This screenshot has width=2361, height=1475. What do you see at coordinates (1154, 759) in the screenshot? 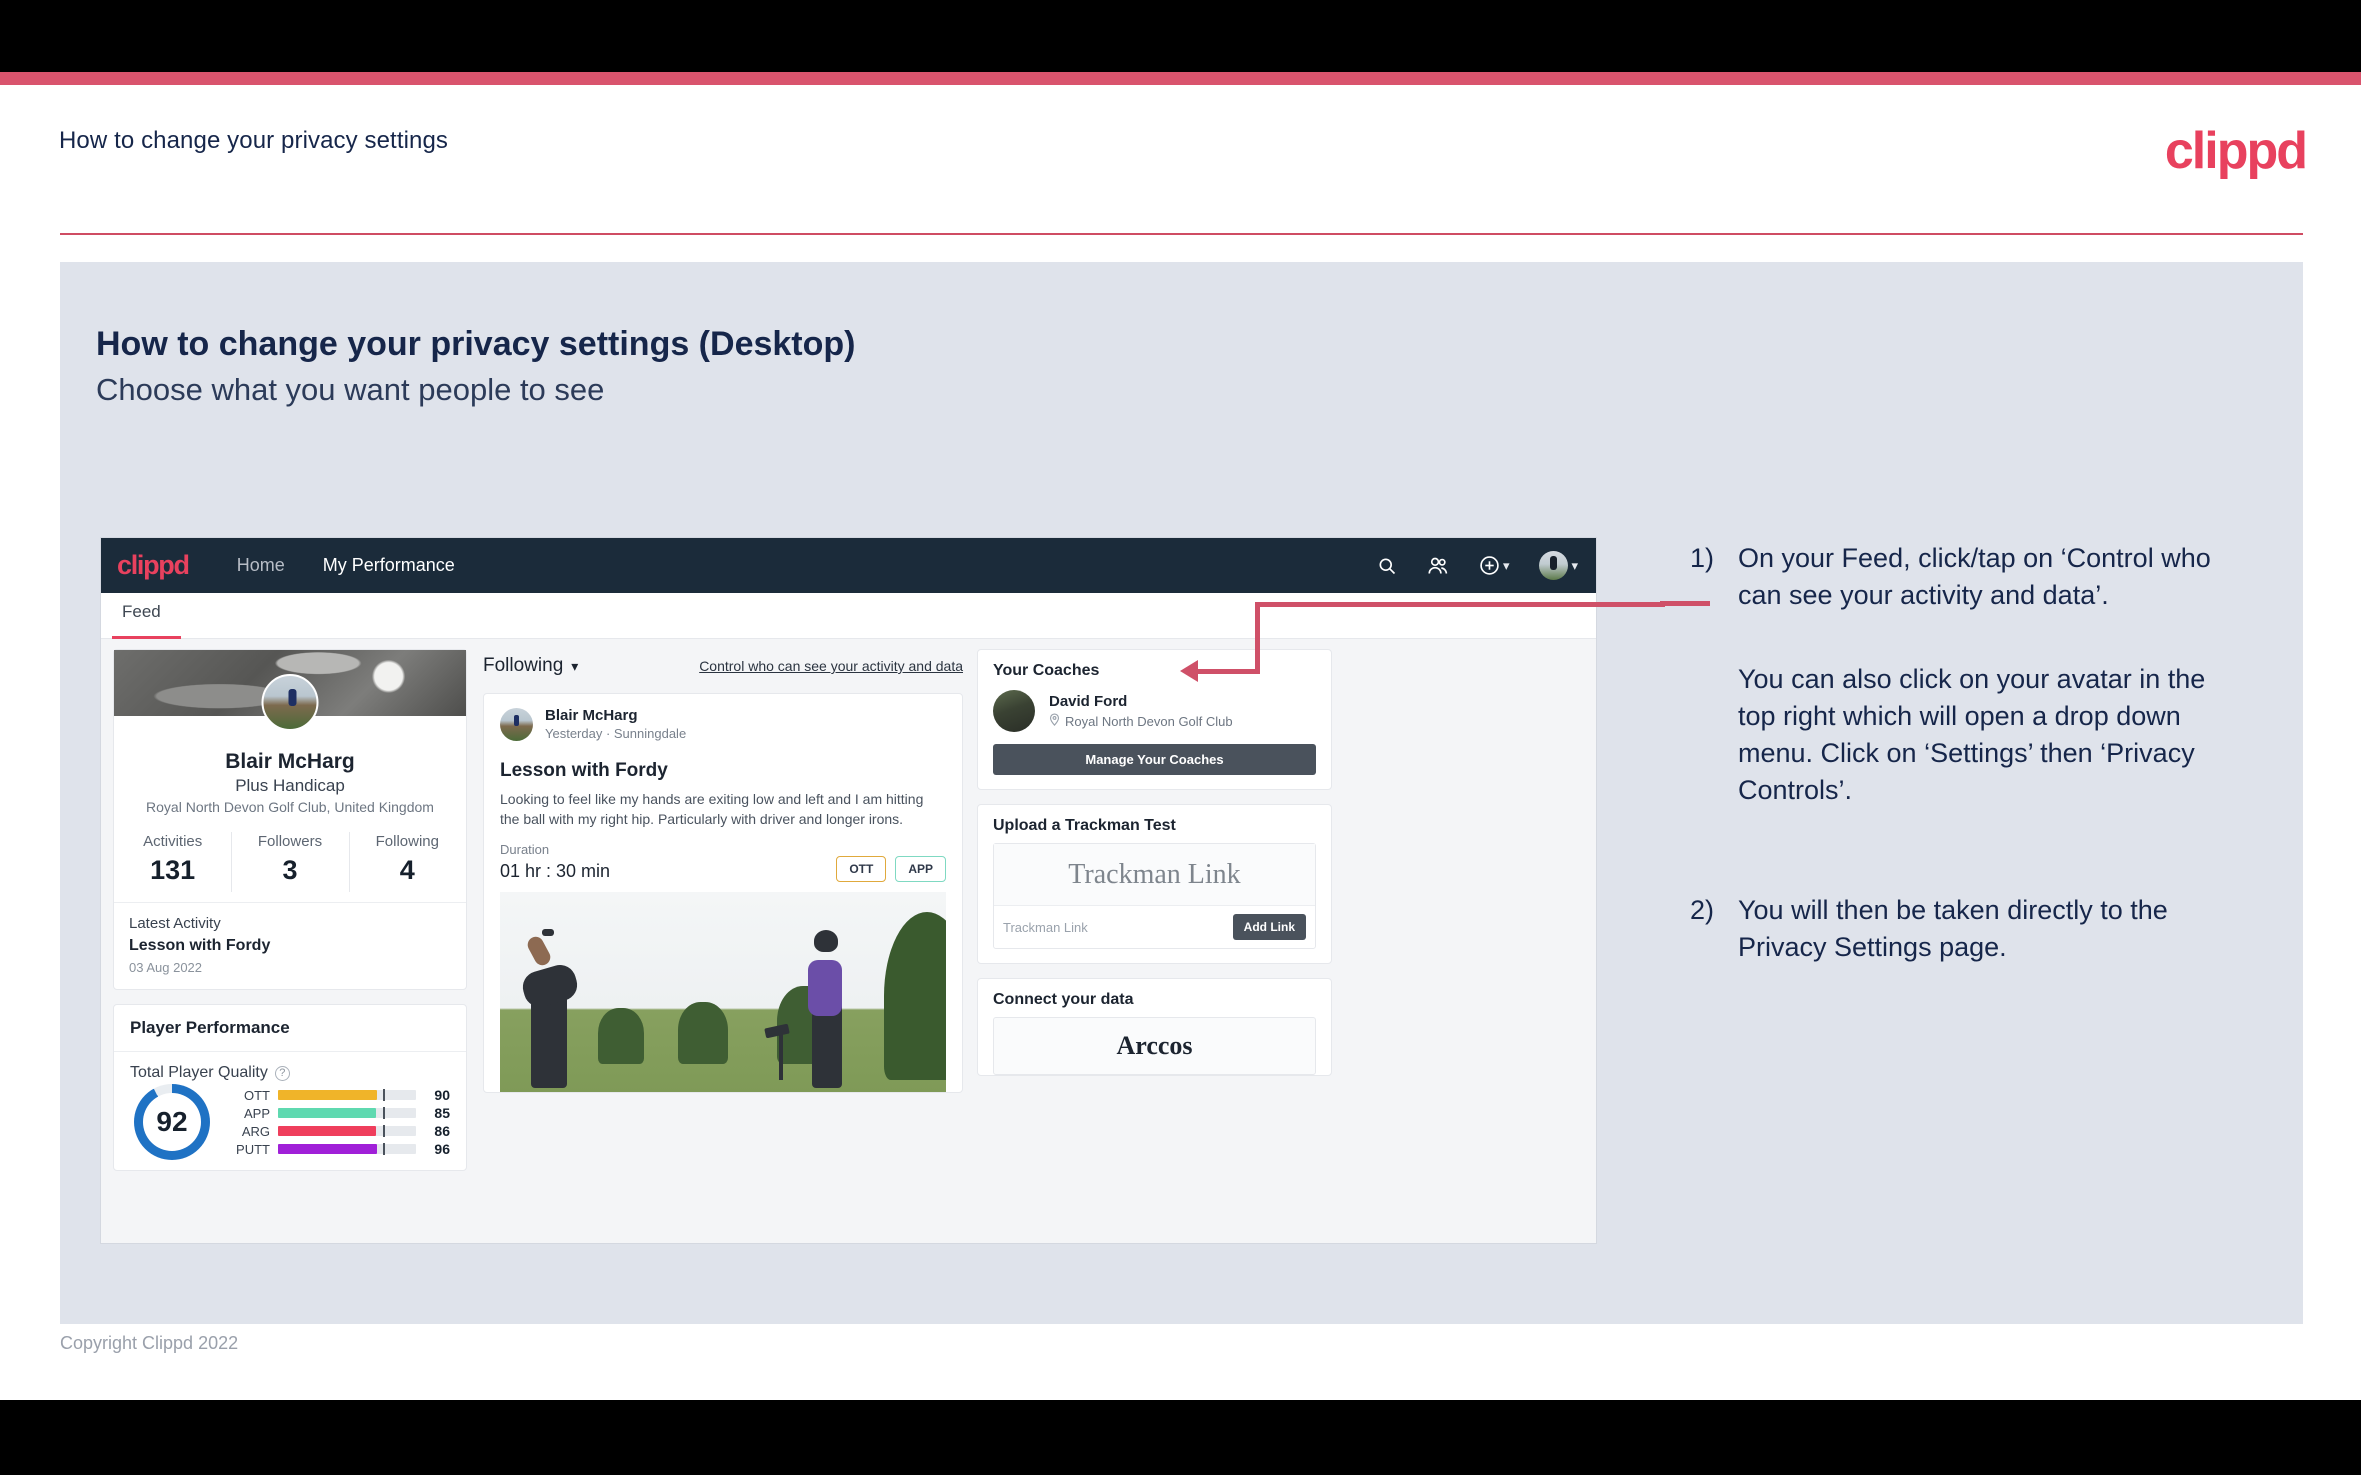
I see `manage-coaches-button: Manage Your Coaches` at bounding box center [1154, 759].